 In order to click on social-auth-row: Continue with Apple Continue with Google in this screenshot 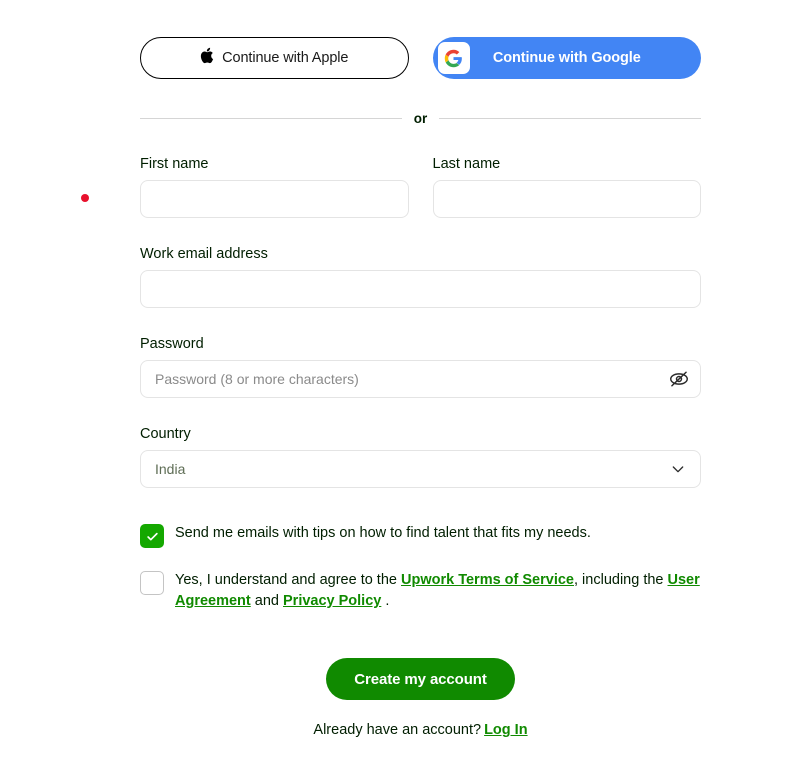, I will do `click(420, 39)`.